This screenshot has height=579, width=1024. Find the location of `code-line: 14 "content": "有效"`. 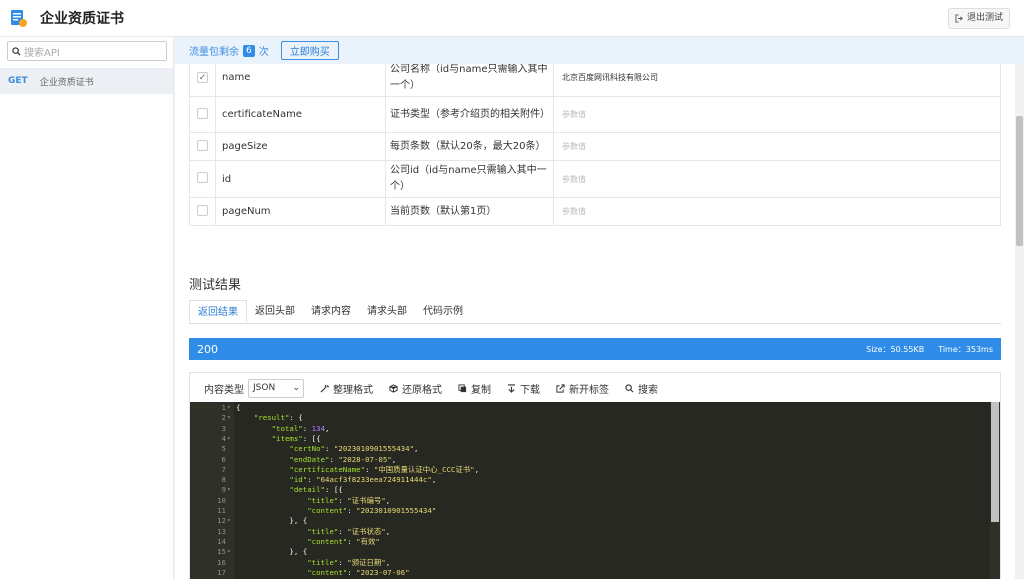

code-line: 14 "content": "有效" is located at coordinates (590, 542).